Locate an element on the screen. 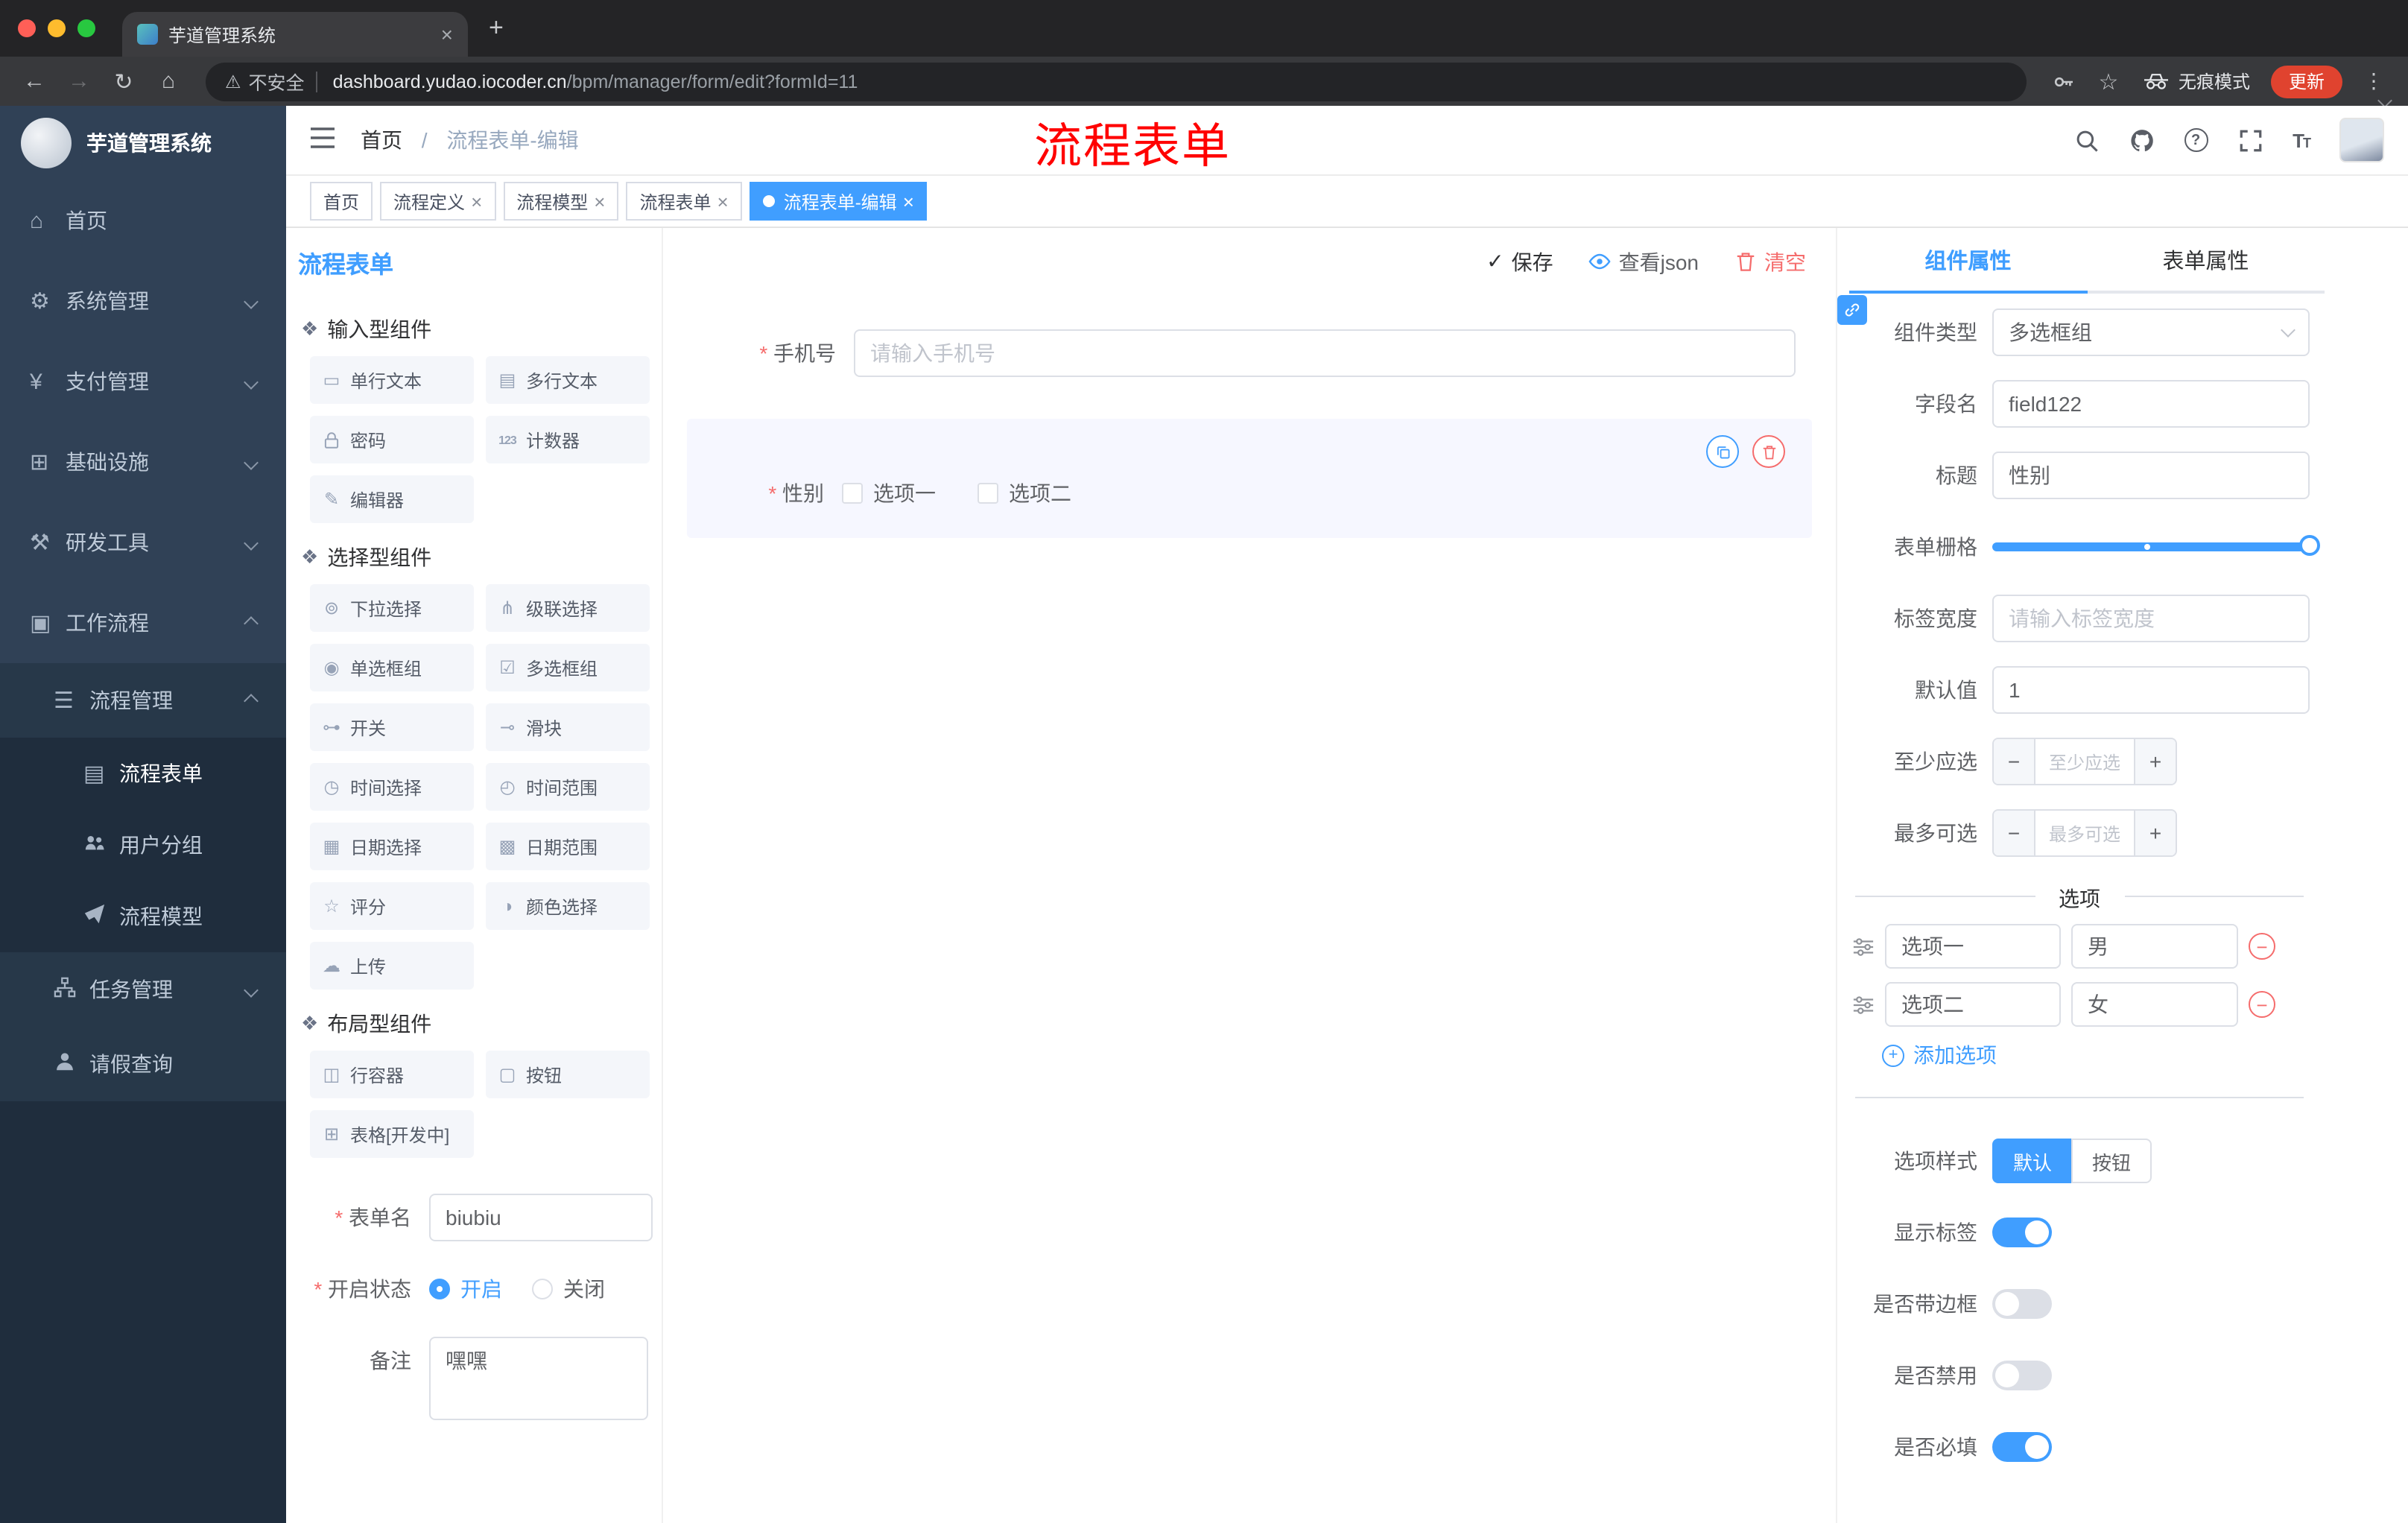 Image resolution: width=2408 pixels, height=1523 pixels. github-icon is located at coordinates (2141, 140).